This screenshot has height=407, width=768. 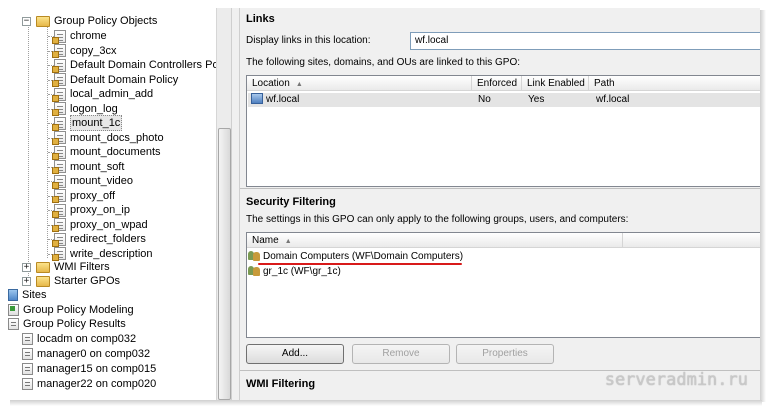 I want to click on domain-icon, so click(x=257, y=98).